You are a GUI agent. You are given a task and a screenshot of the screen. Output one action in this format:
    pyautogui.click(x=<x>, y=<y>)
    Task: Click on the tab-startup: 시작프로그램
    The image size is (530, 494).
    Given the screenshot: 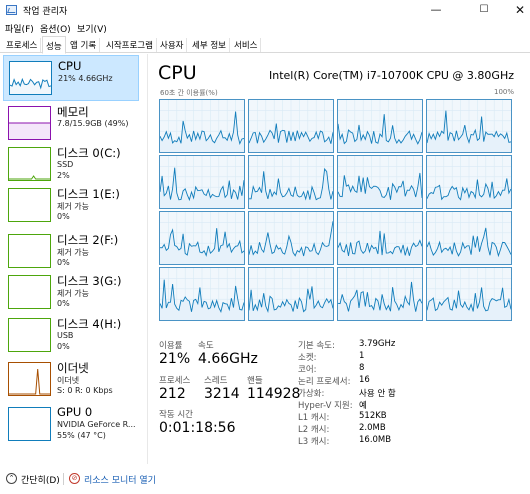 What is the action you would take?
    pyautogui.click(x=130, y=45)
    